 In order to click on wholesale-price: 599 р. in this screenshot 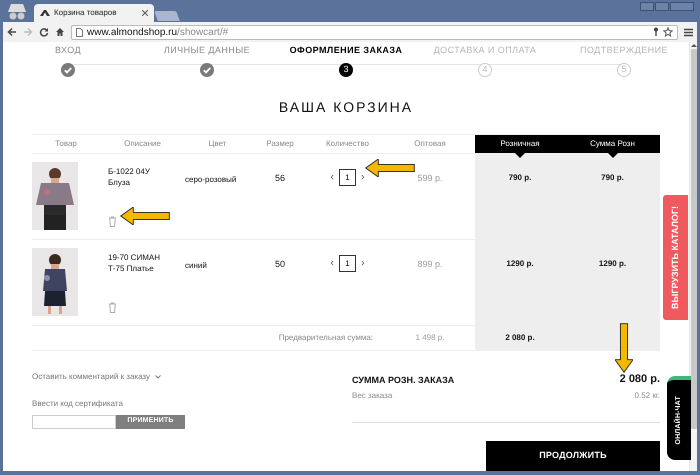, I will do `click(430, 178)`.